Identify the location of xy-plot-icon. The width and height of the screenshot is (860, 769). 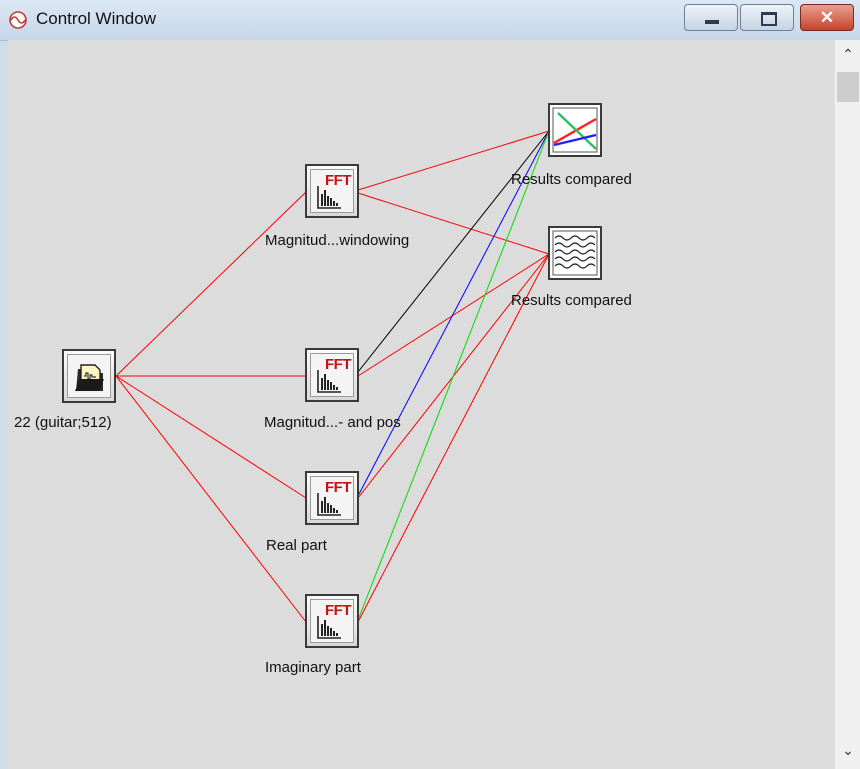
(575, 130).